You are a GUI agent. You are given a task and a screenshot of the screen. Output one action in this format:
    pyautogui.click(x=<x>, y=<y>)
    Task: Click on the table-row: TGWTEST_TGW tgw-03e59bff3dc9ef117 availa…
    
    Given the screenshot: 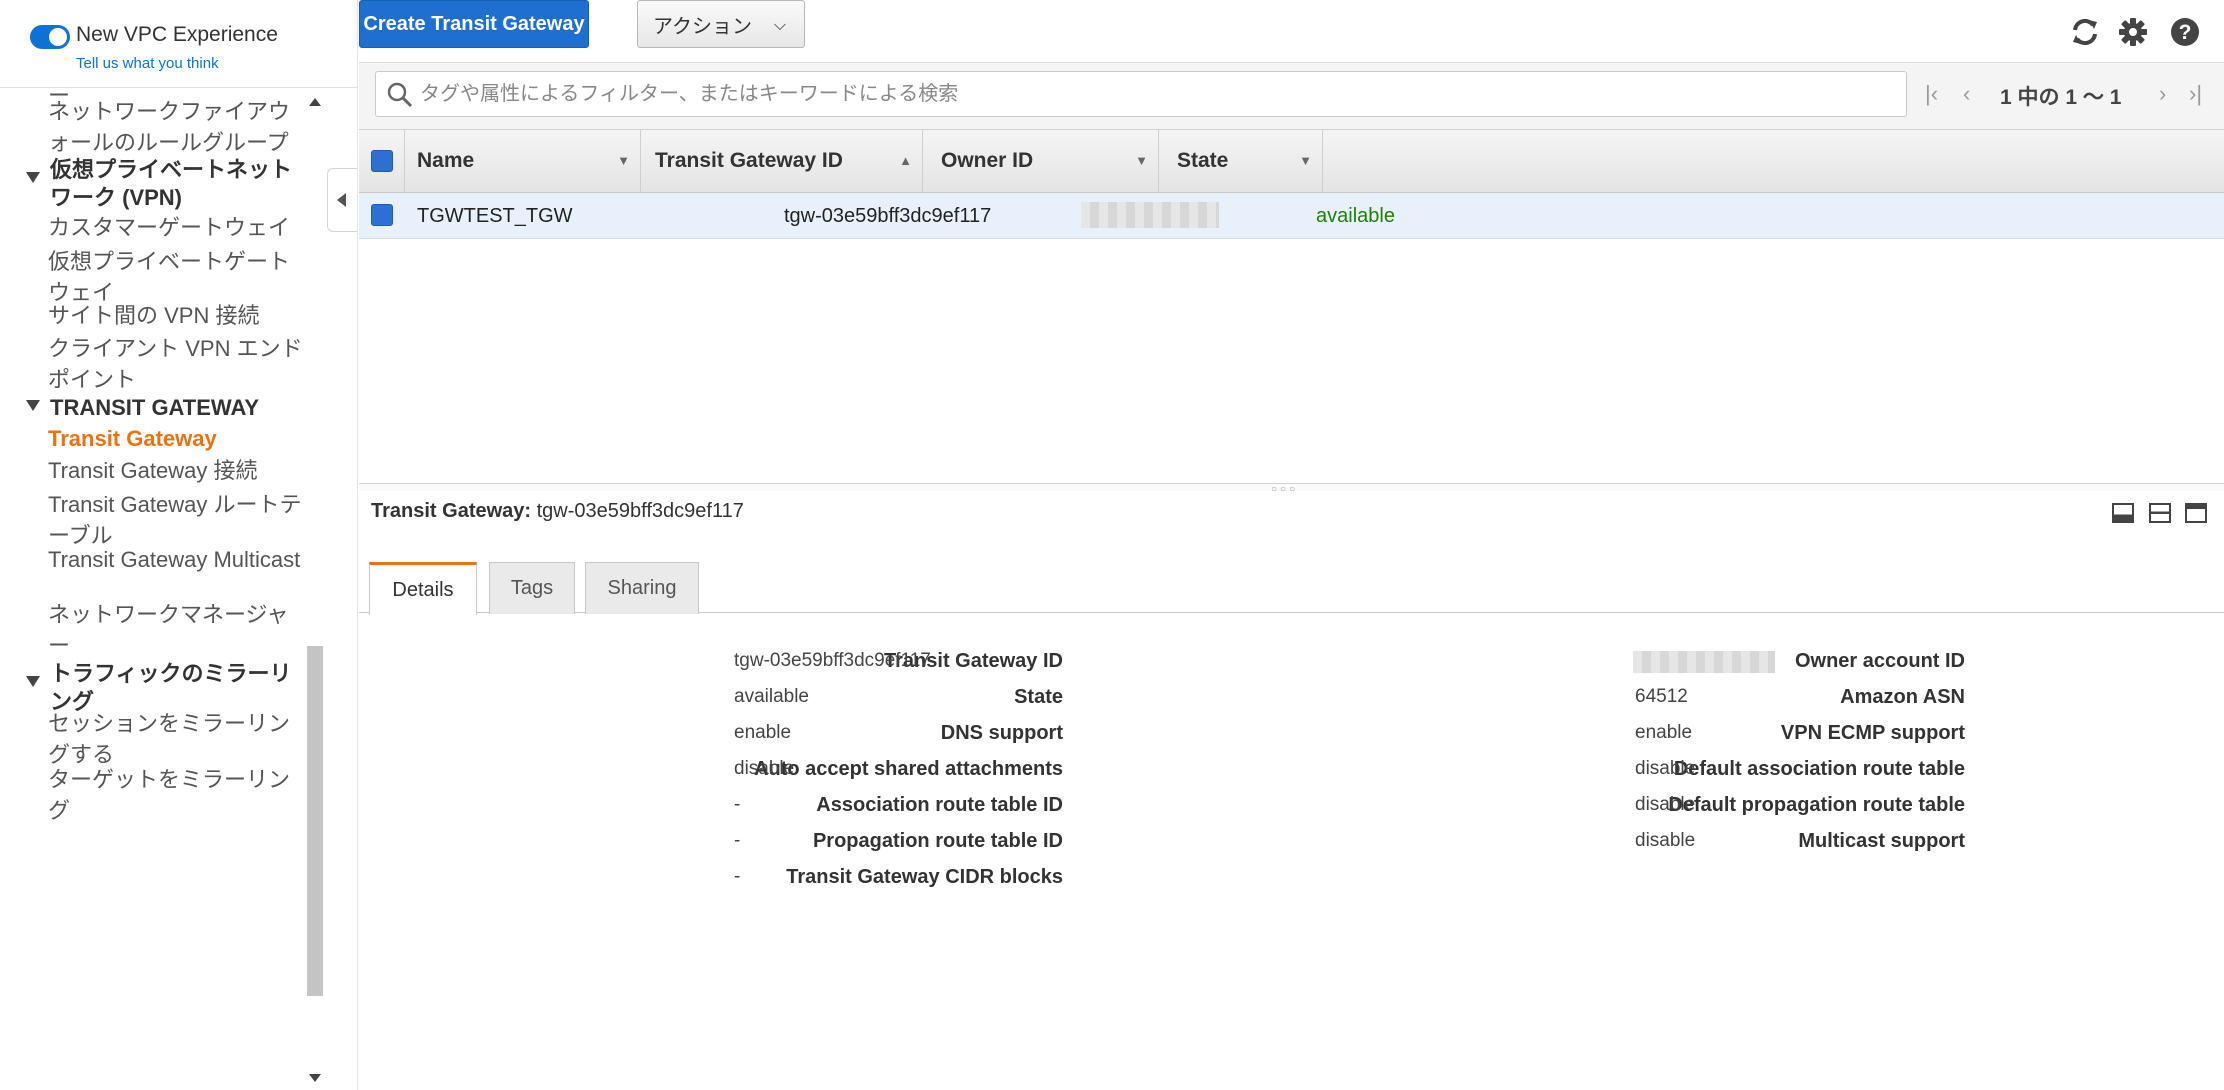 What is the action you would take?
    pyautogui.click(x=1291, y=216)
    